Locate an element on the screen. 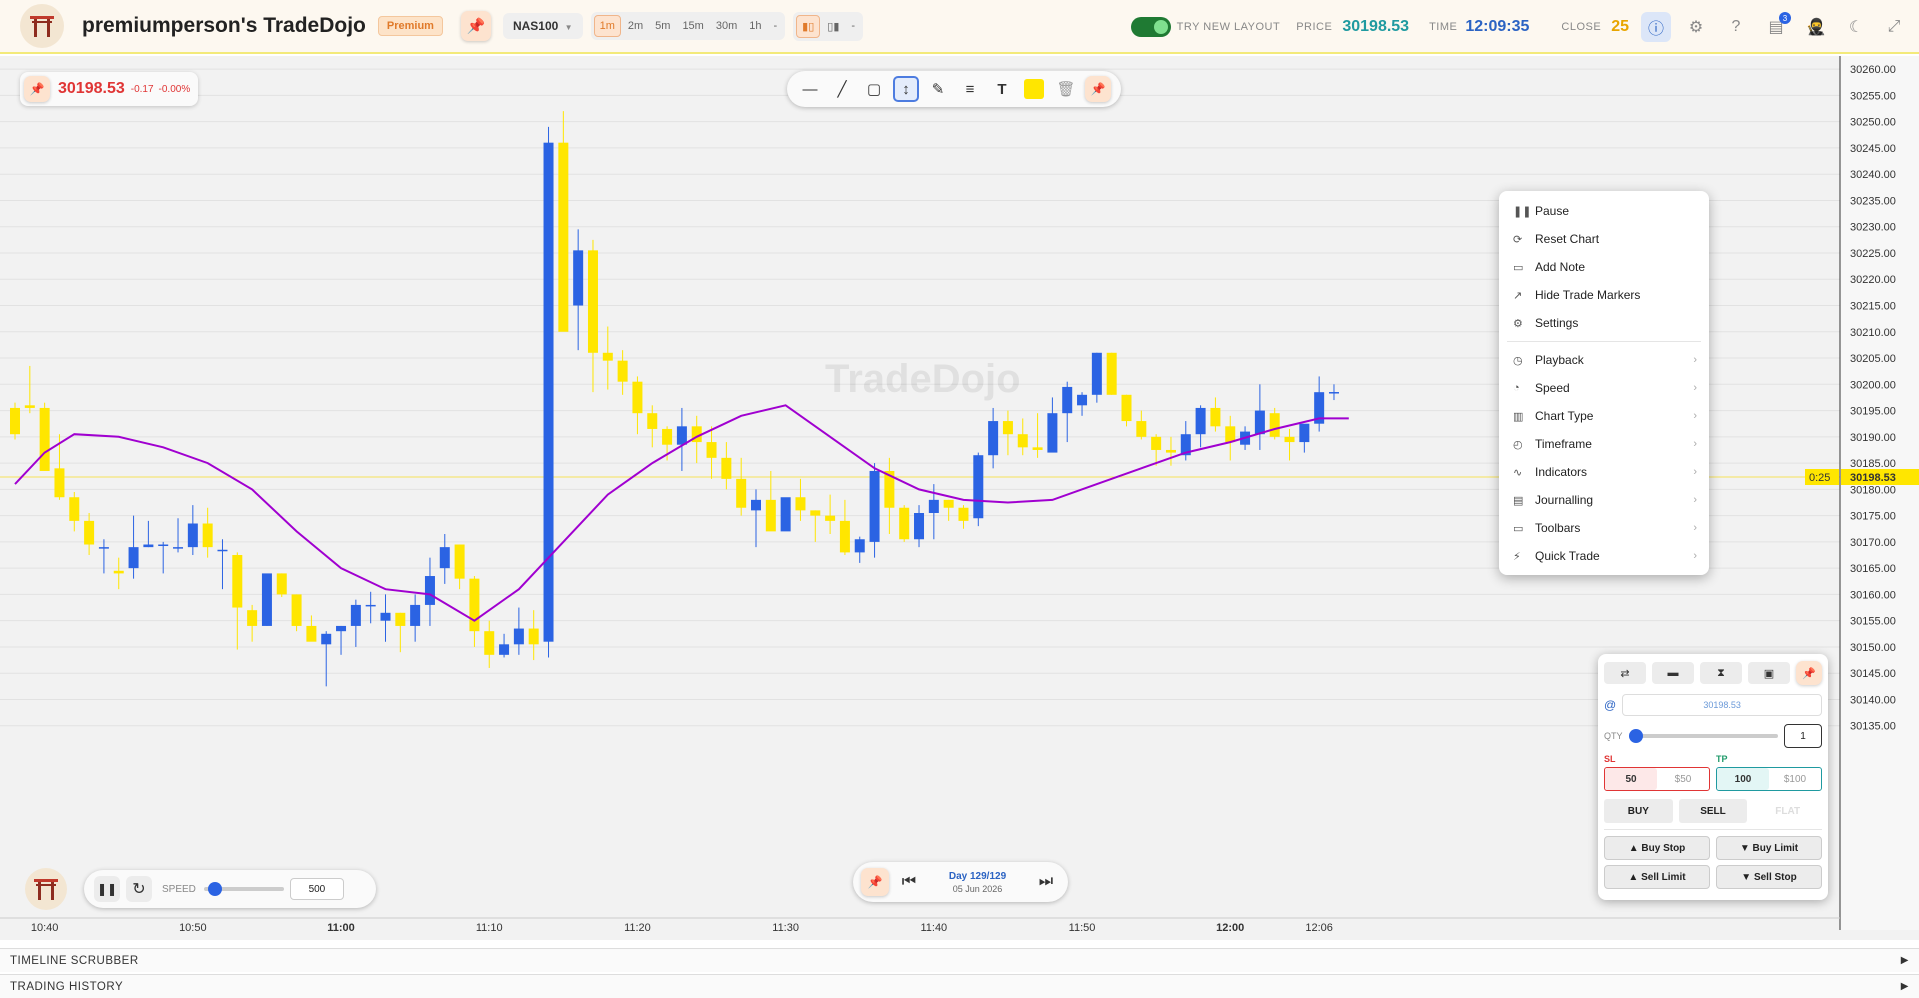  pin-panel-button: 📌 is located at coordinates (1809, 673).